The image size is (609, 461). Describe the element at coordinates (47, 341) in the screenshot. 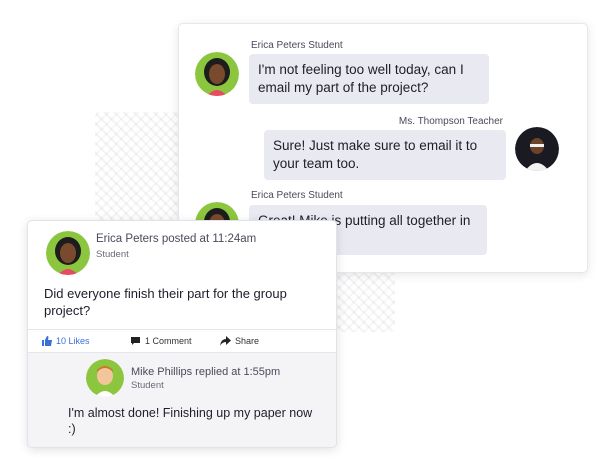

I see `thumbs-up-icon` at that location.